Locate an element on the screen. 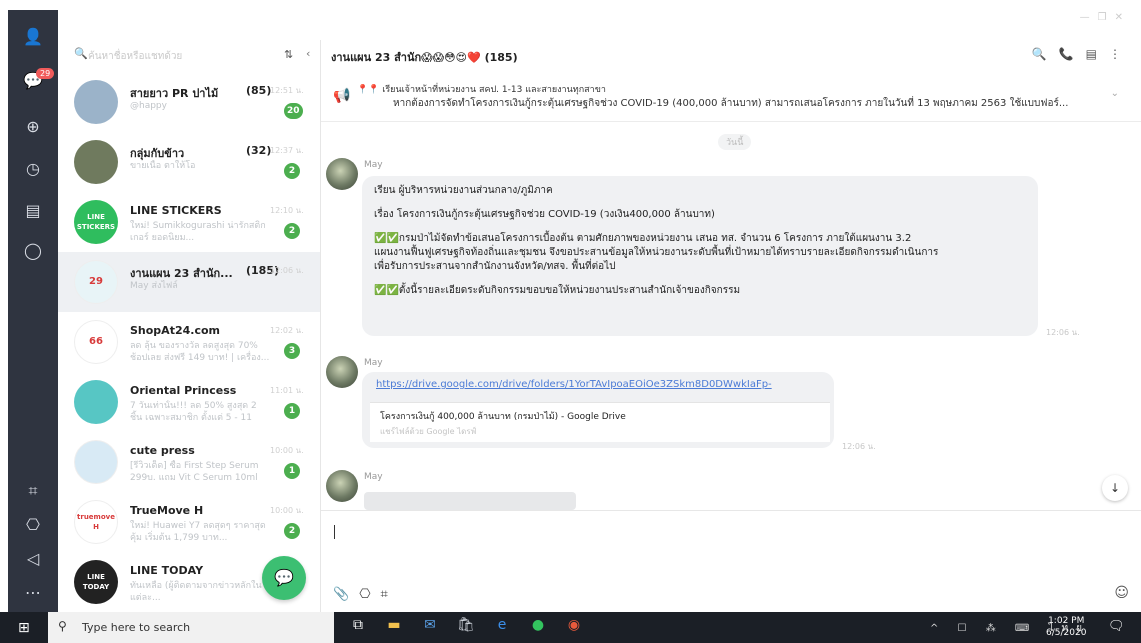 Image resolution: width=1141 pixels, height=643 pixels. megaphone-icon: 📢 is located at coordinates (342, 96).